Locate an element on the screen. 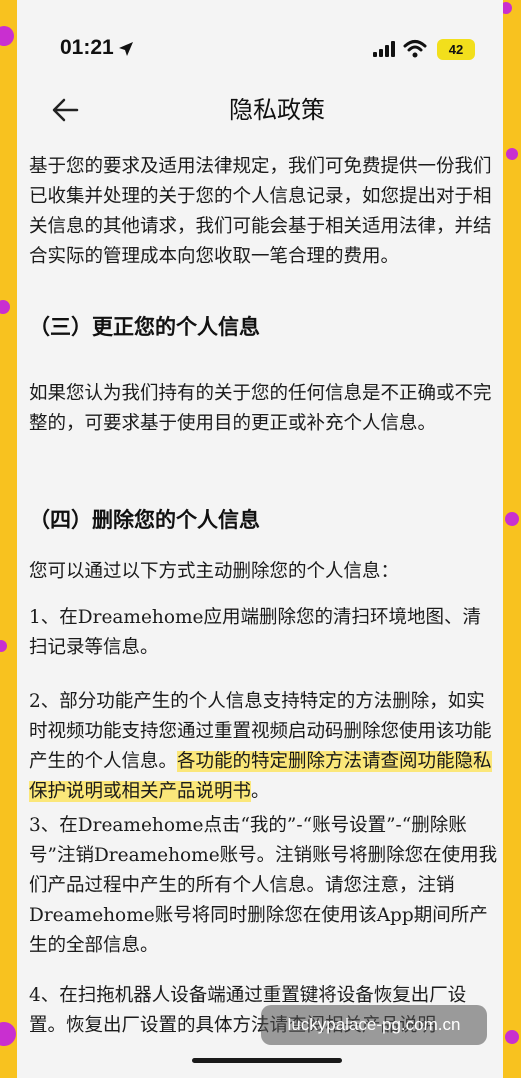 This screenshot has height=1078, width=521. signal-icon is located at coordinates (384, 49).